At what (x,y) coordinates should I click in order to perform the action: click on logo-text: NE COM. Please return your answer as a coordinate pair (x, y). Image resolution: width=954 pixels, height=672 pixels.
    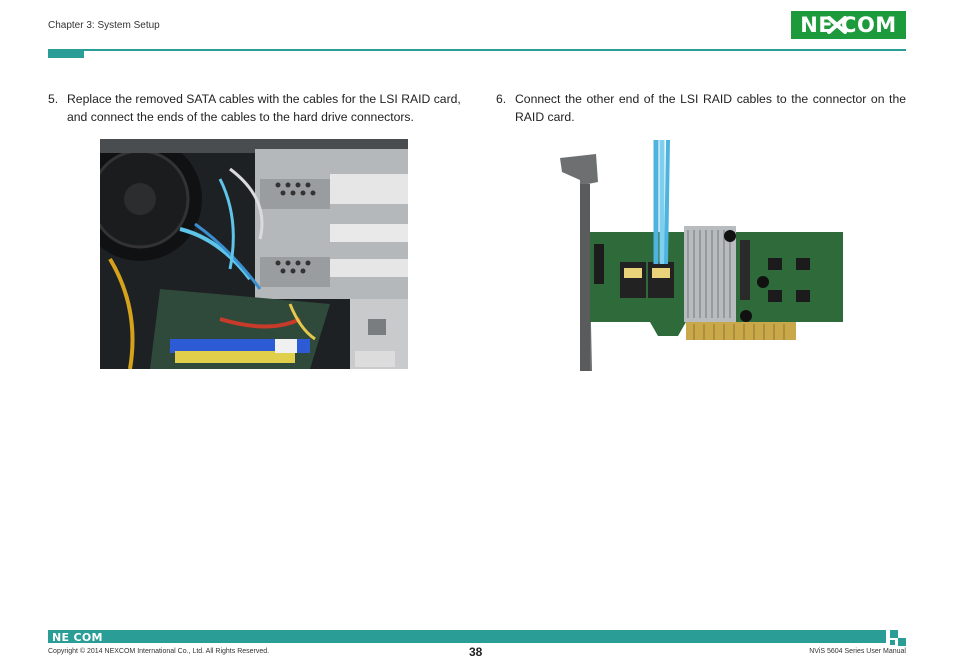
    Looking at the image, I should click on (848, 25).